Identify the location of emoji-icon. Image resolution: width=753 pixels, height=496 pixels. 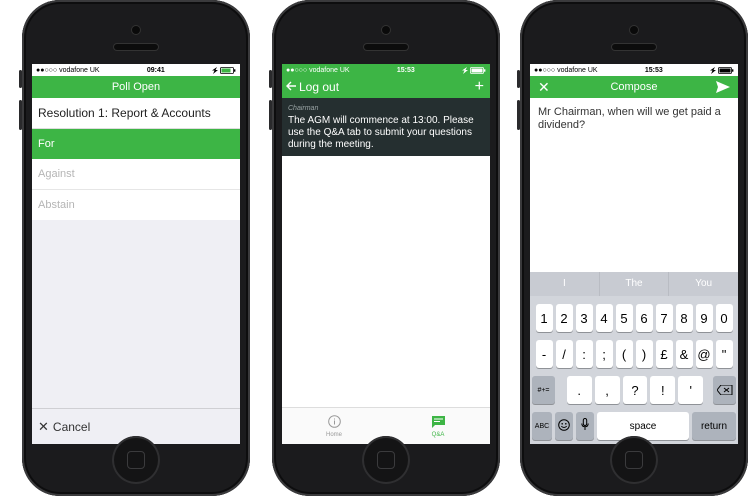
(564, 426).